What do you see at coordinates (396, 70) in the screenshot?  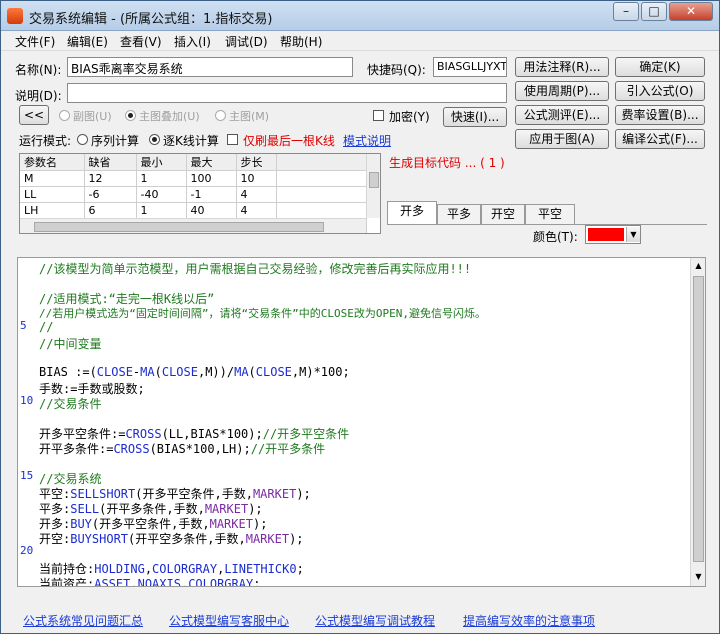 I see `shortcode-label: 快捷码(Q):` at bounding box center [396, 70].